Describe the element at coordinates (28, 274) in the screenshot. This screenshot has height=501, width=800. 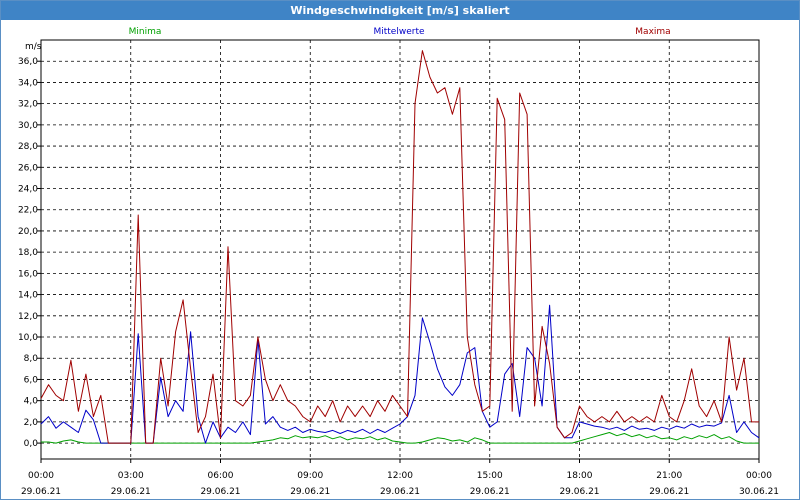
I see `y-tick-label: 16,0` at that location.